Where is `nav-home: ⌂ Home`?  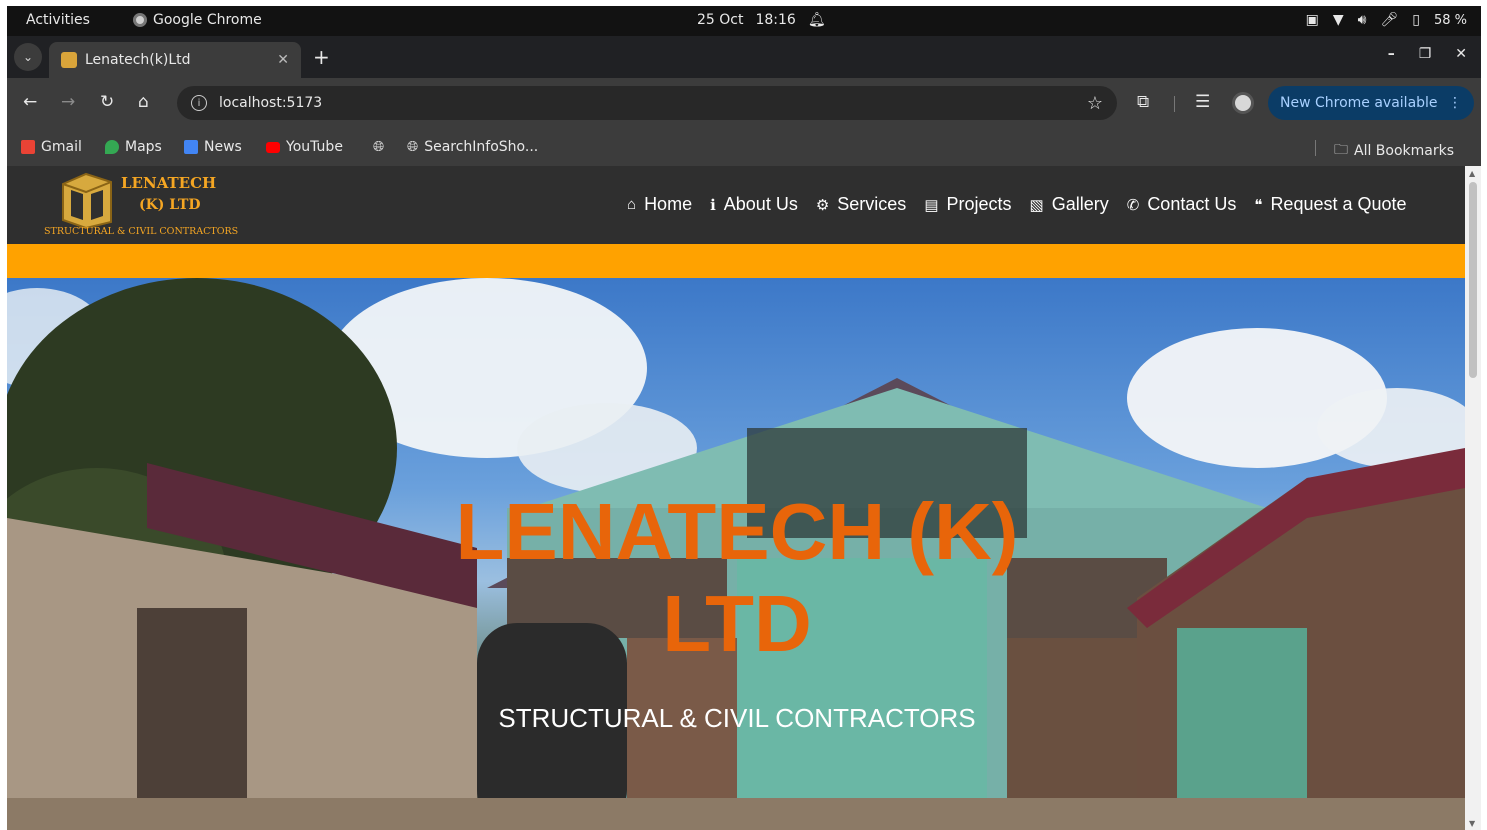 nav-home: ⌂ Home is located at coordinates (659, 204).